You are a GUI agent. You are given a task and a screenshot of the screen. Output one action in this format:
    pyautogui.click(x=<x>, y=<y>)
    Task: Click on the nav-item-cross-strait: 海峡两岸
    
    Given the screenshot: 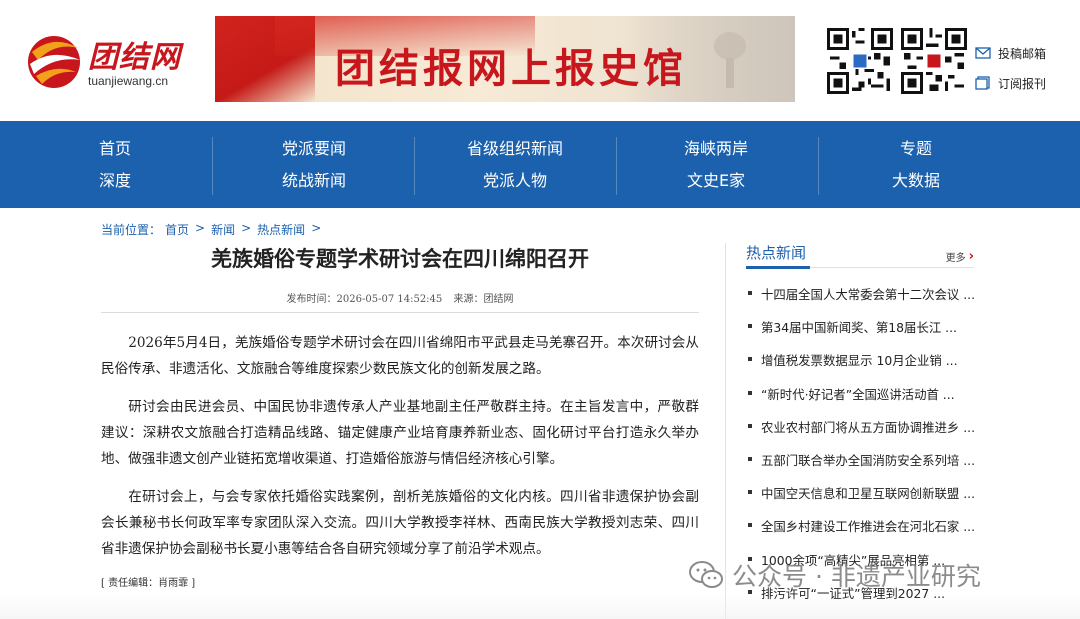 What is the action you would take?
    pyautogui.click(x=716, y=149)
    